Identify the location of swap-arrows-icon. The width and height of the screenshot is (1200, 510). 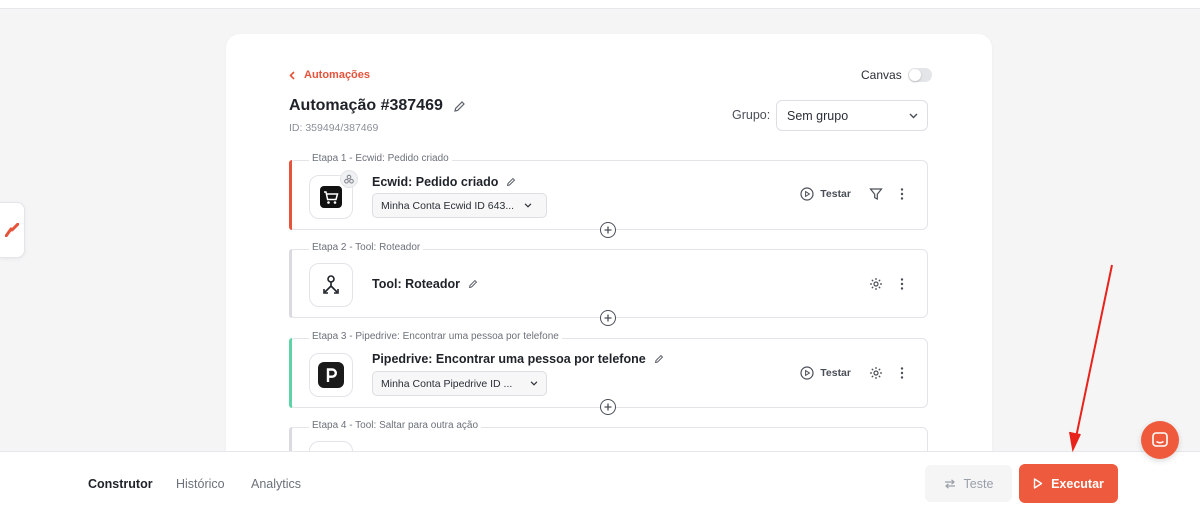
(949, 483).